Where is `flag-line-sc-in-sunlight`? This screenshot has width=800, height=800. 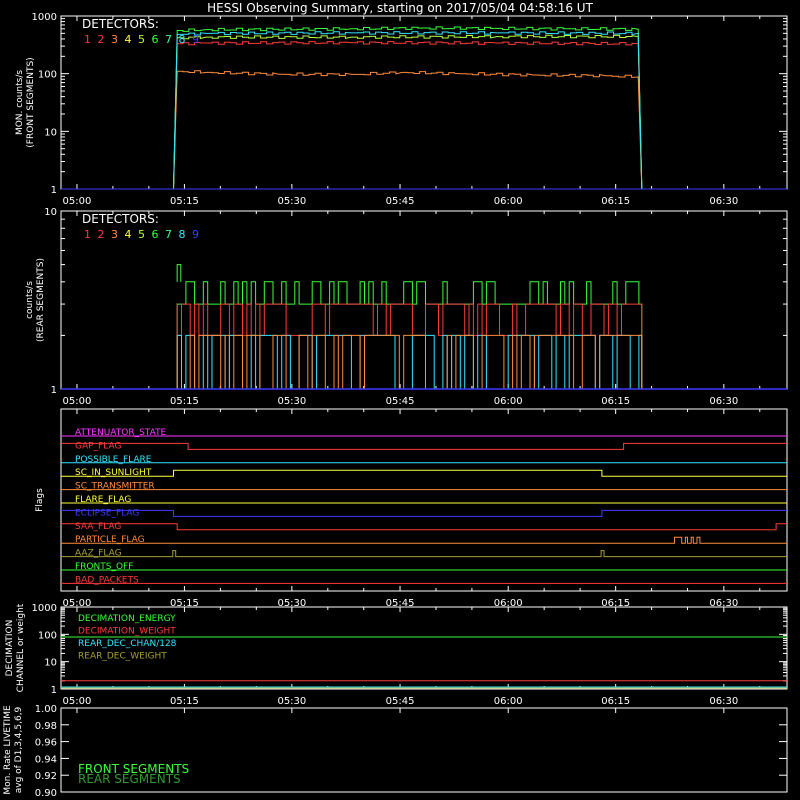
flag-line-sc-in-sunlight is located at coordinates (424, 473).